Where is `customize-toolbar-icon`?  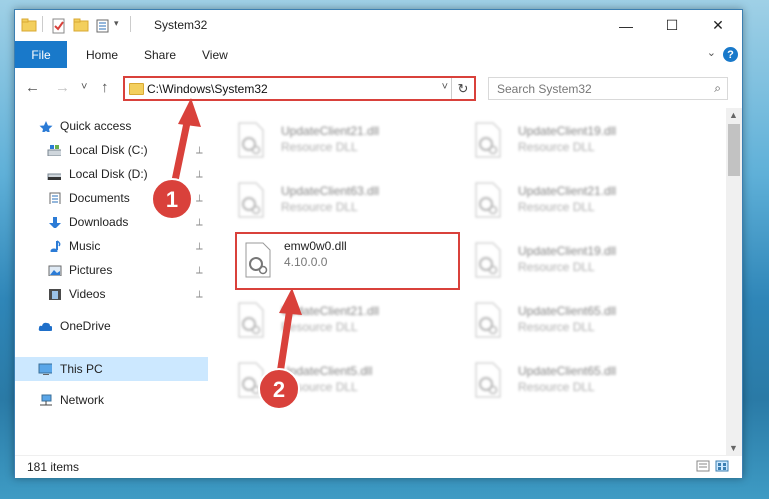 customize-toolbar-icon is located at coordinates (104, 26).